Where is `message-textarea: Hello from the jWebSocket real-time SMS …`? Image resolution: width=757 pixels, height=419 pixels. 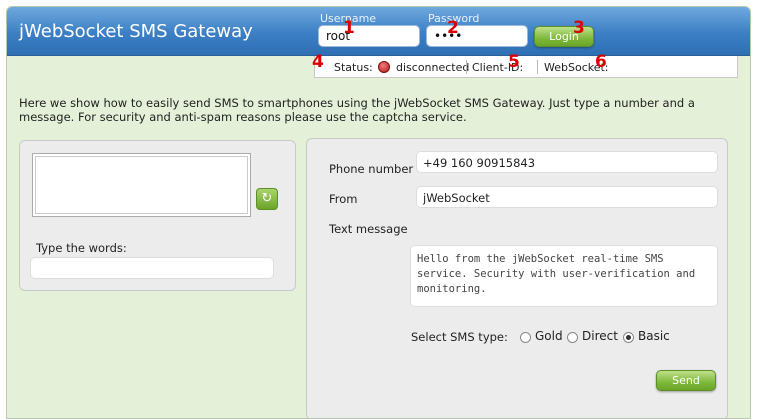
message-textarea: Hello from the jWebSocket real-time SMS … is located at coordinates (564, 276).